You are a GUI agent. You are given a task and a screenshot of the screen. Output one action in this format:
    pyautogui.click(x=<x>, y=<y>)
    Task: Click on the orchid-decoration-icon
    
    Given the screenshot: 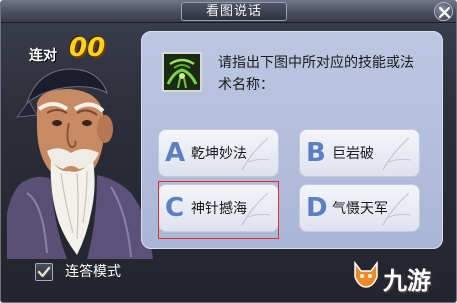 What is the action you would take?
    pyautogui.click(x=397, y=154)
    